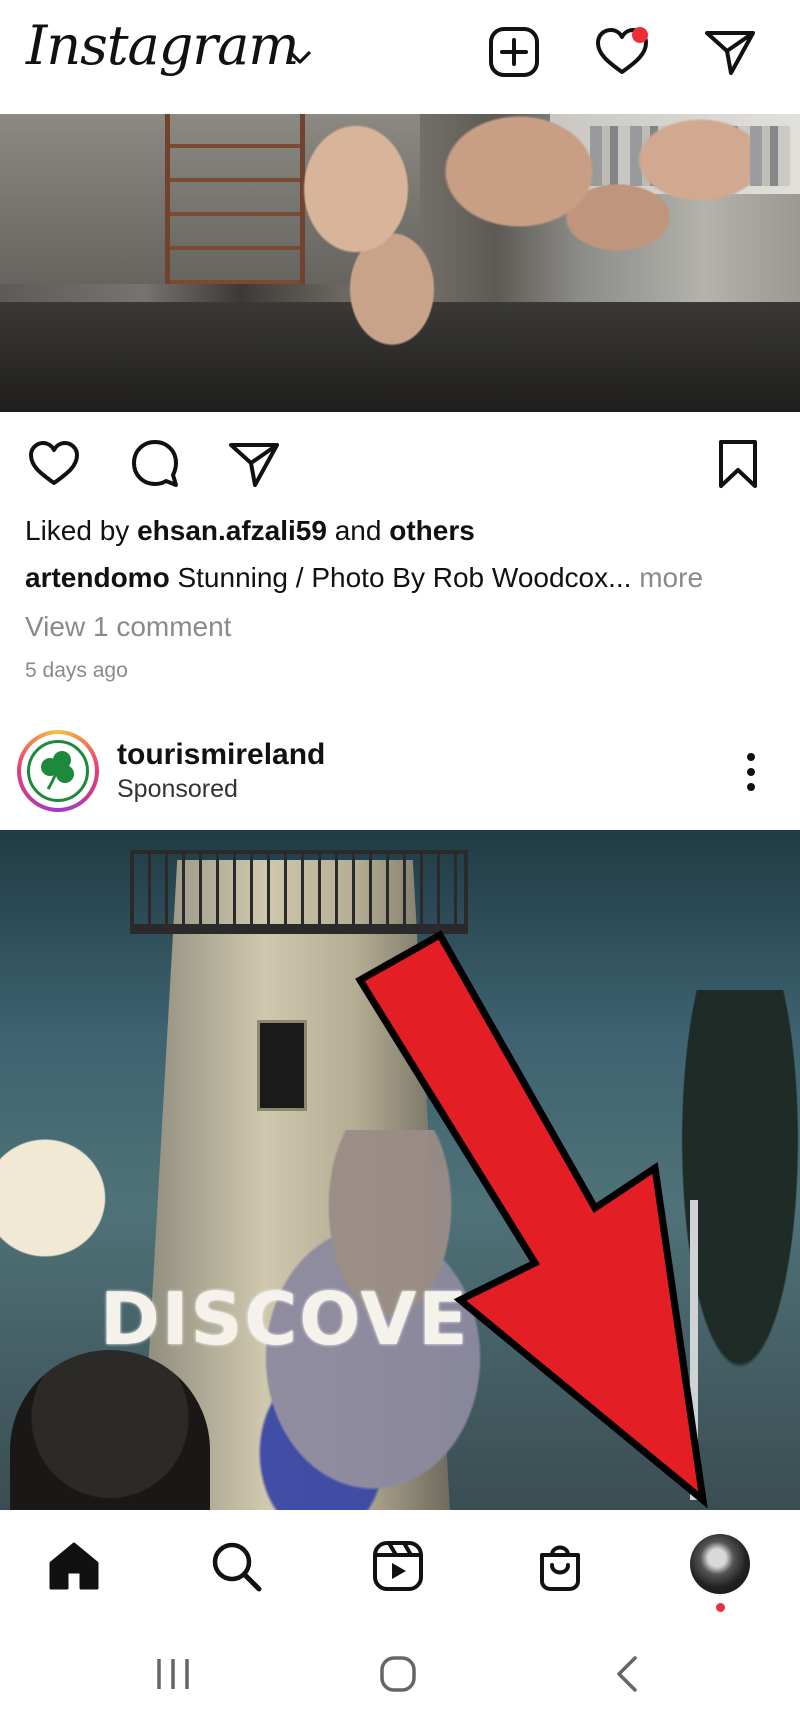  I want to click on share-icon, so click(254, 464).